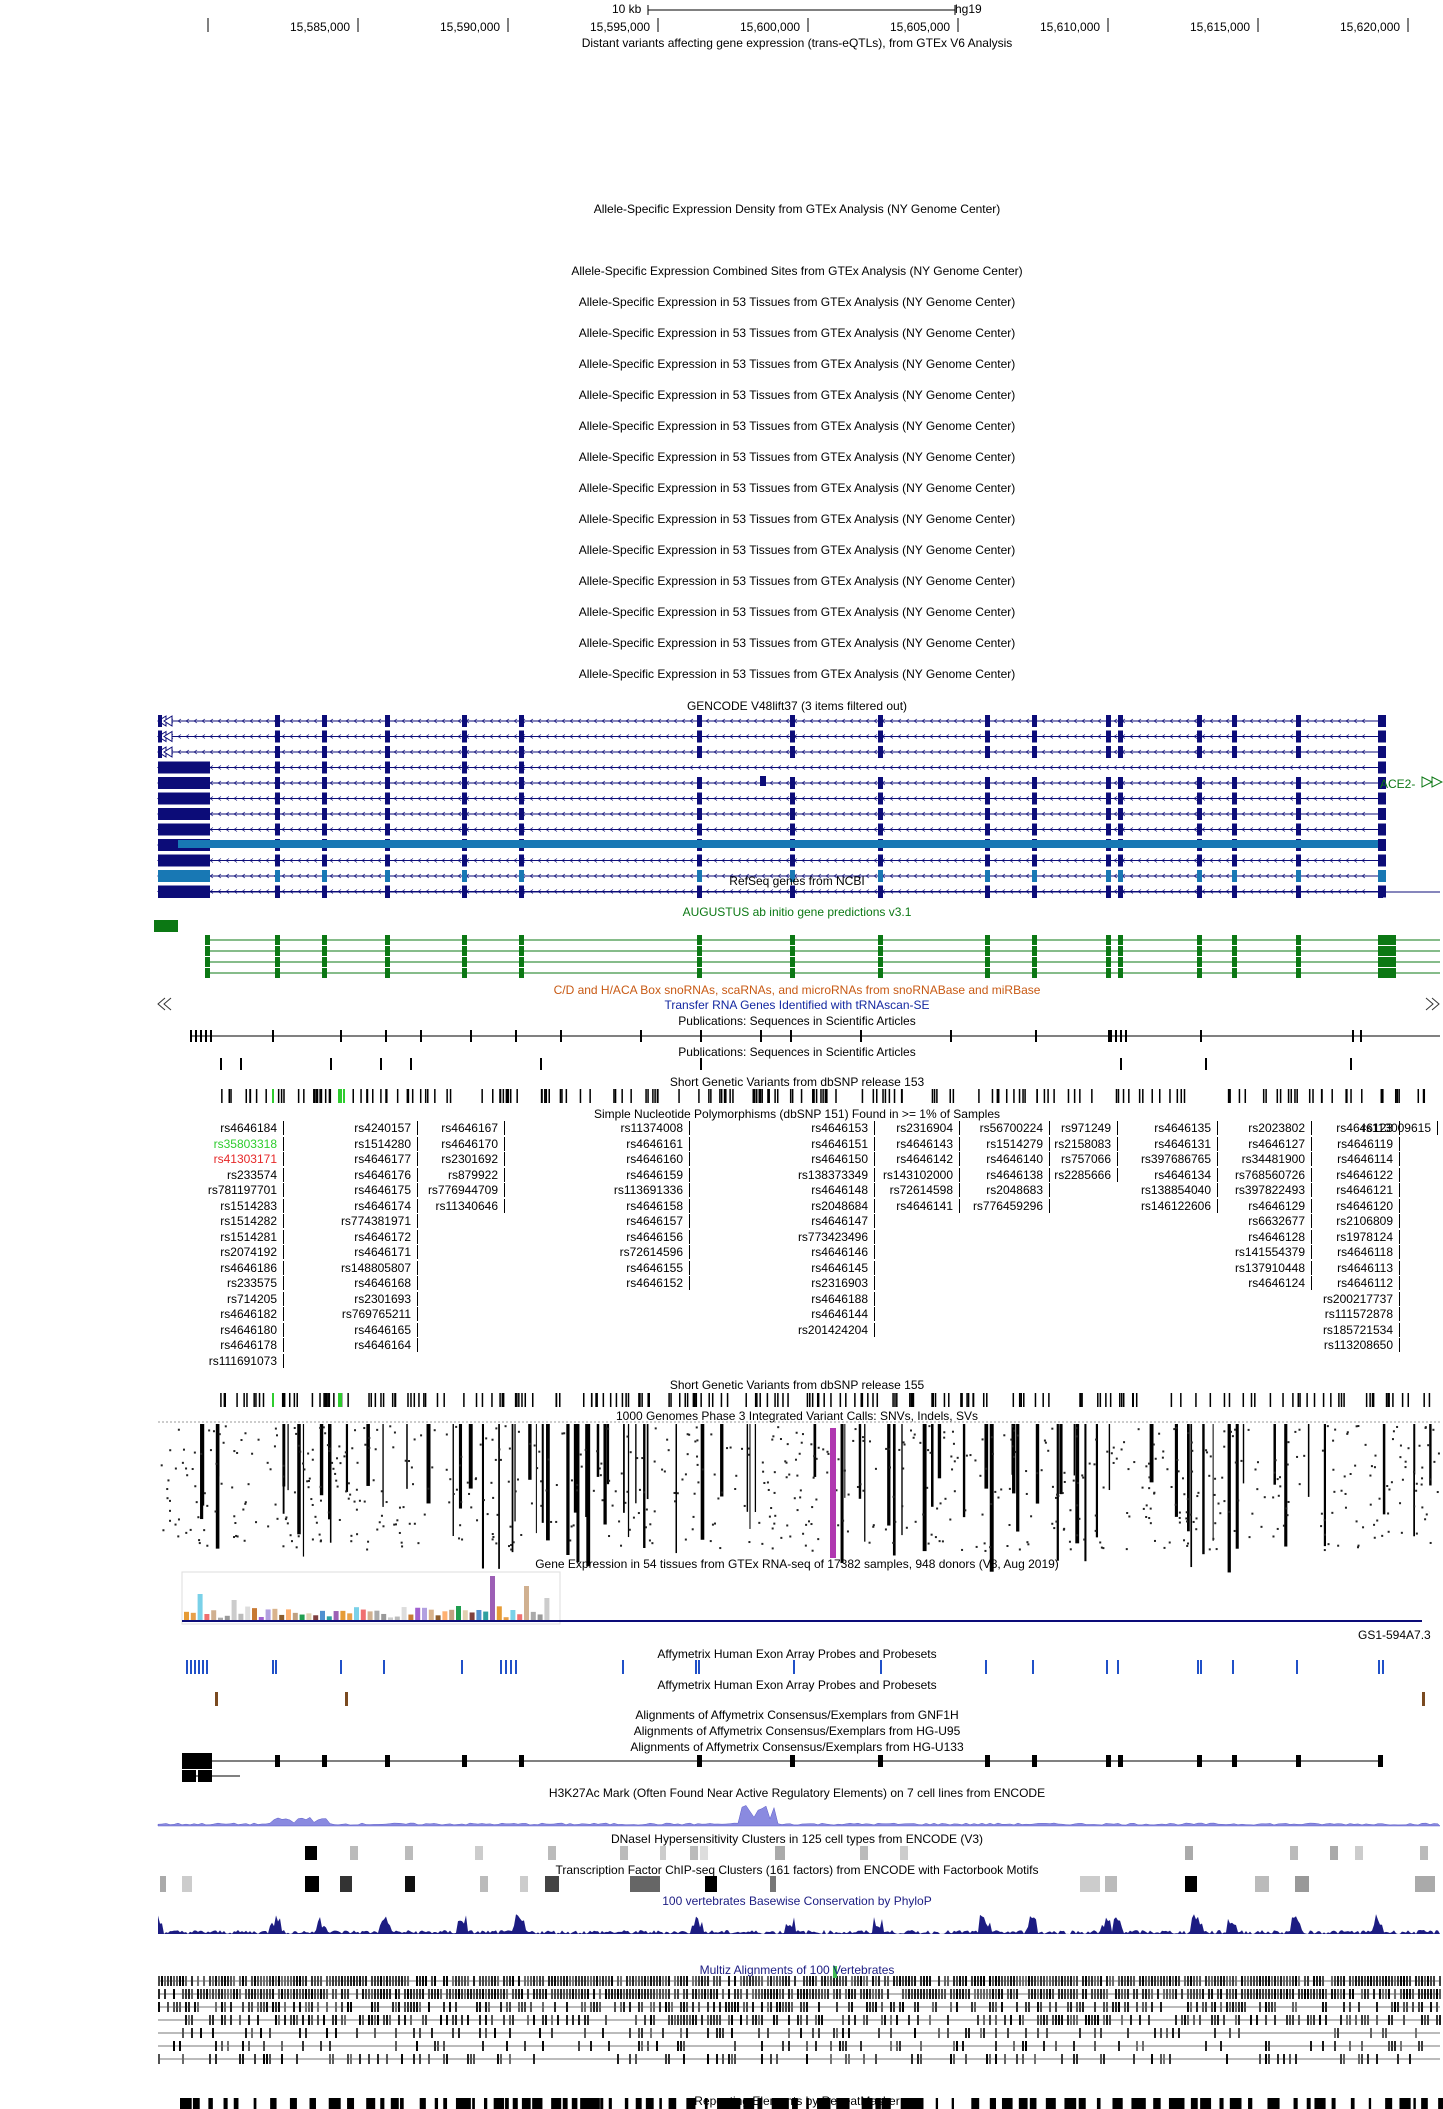  I want to click on variant-column, so click(628, 1481).